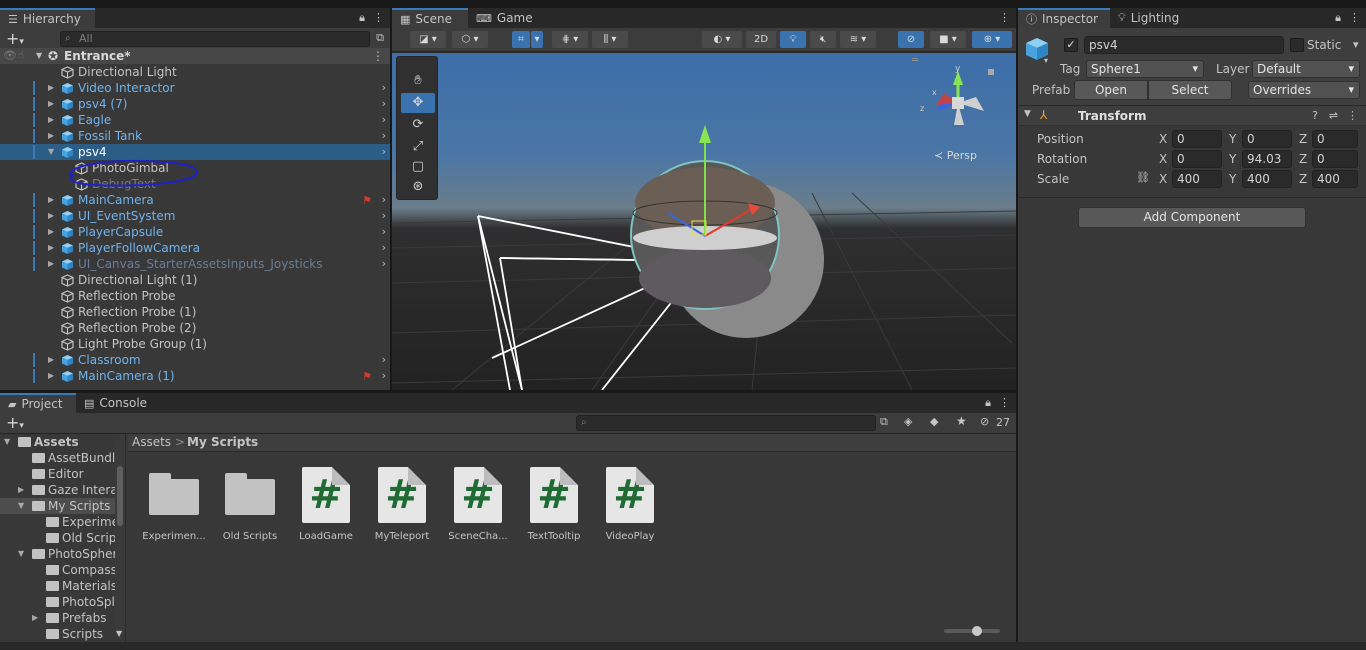 The height and width of the screenshot is (650, 1366). I want to click on zoom-slider-thumb, so click(977, 631).